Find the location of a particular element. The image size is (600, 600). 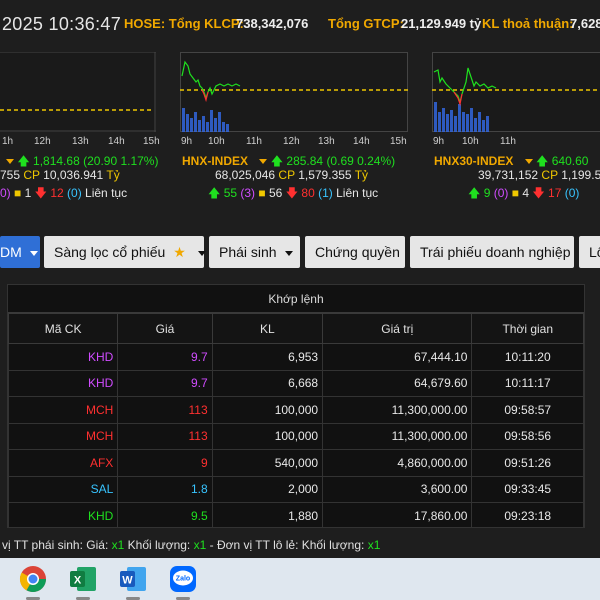

ref-count: 1 is located at coordinates (28, 193).